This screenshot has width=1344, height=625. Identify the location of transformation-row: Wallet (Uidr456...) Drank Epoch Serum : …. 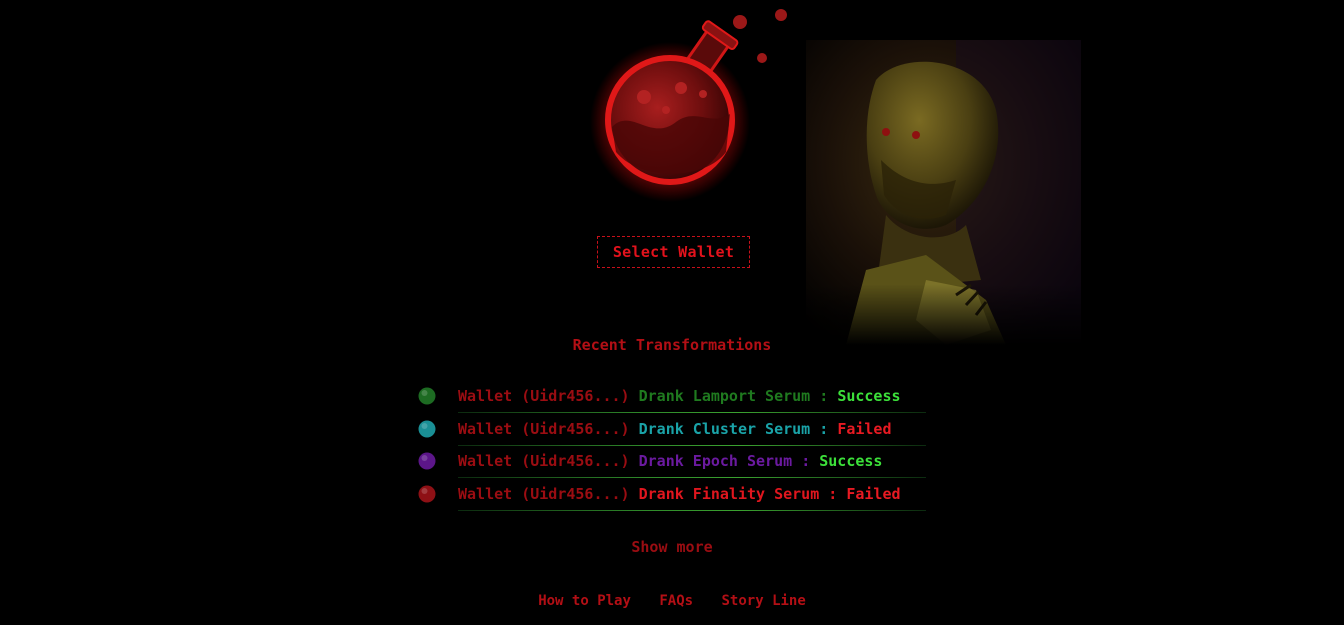
(676, 463).